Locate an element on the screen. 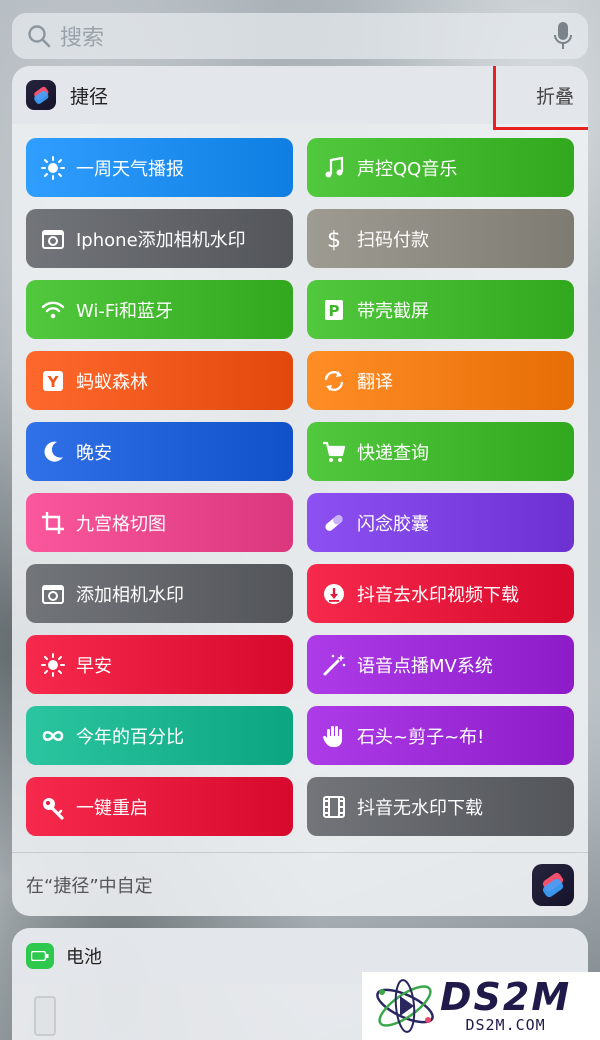 Image resolution: width=600 pixels, height=1040 pixels. crop-icon is located at coordinates (53, 523).